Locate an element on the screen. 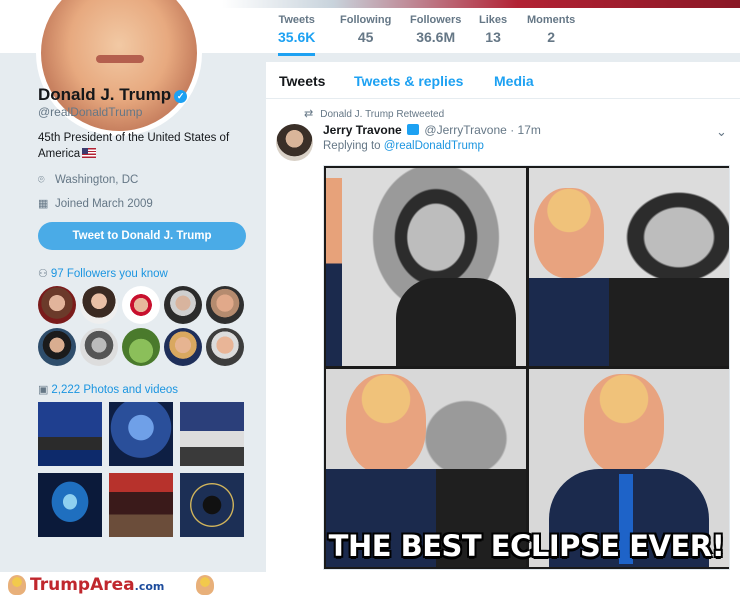 Image resolution: width=740 pixels, height=598 pixels. retweet-context: ⇄ Donald J. Trump Retweeted is located at coordinates (374, 113).